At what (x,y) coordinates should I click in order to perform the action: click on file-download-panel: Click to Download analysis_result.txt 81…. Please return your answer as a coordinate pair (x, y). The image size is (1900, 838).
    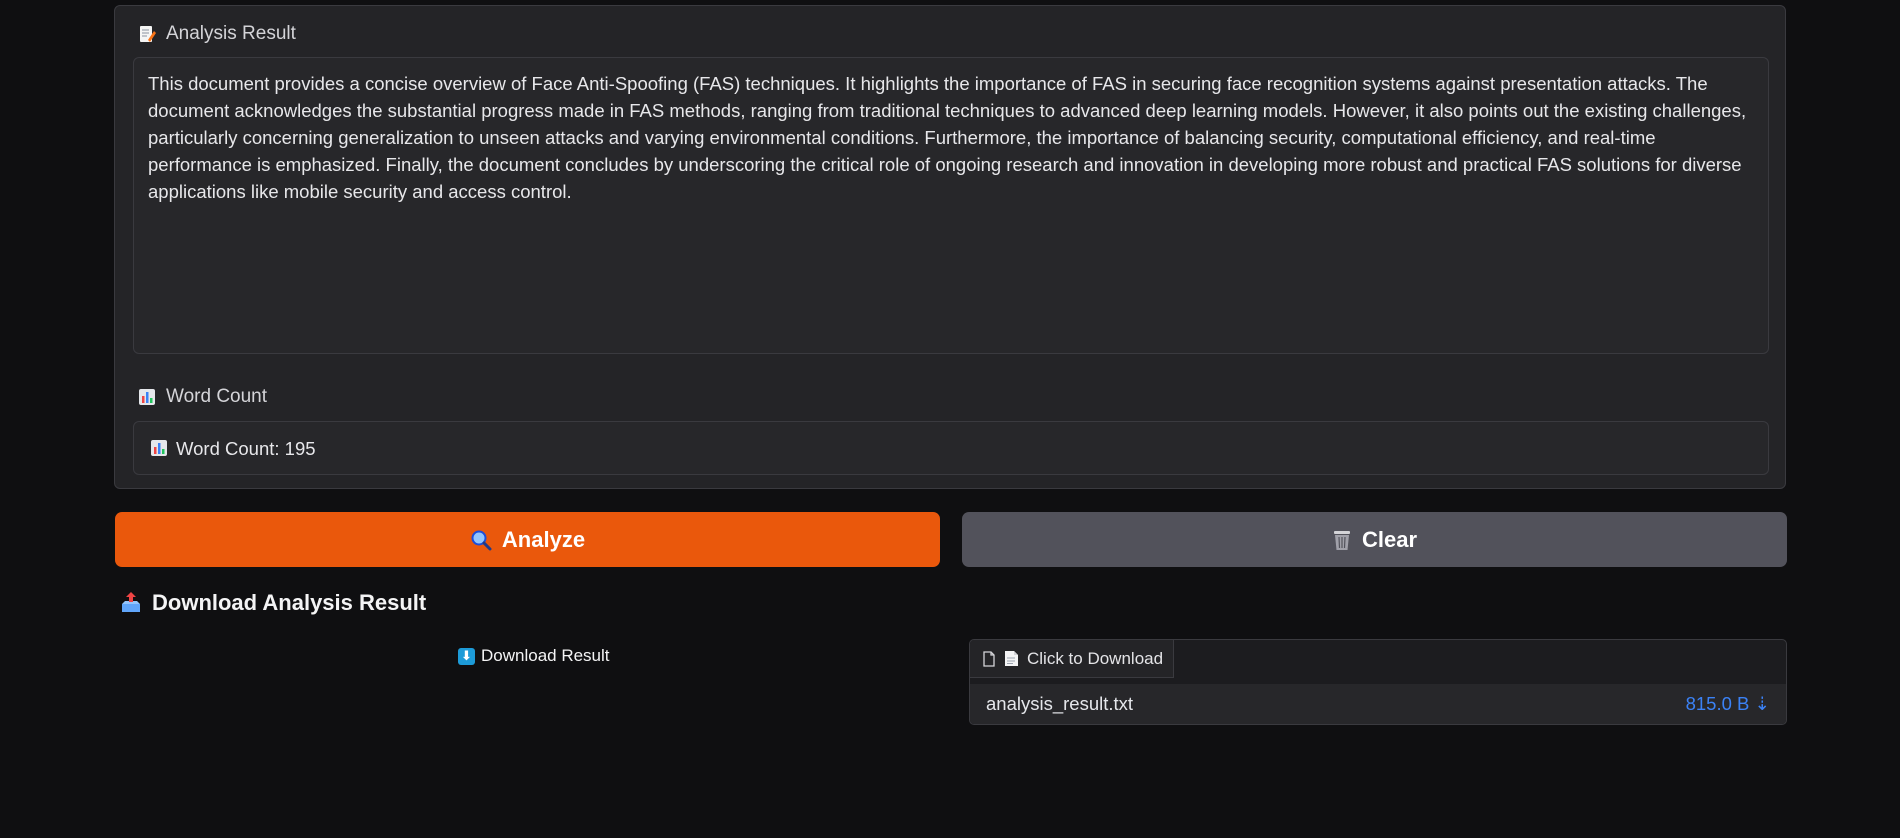
    Looking at the image, I should click on (1378, 682).